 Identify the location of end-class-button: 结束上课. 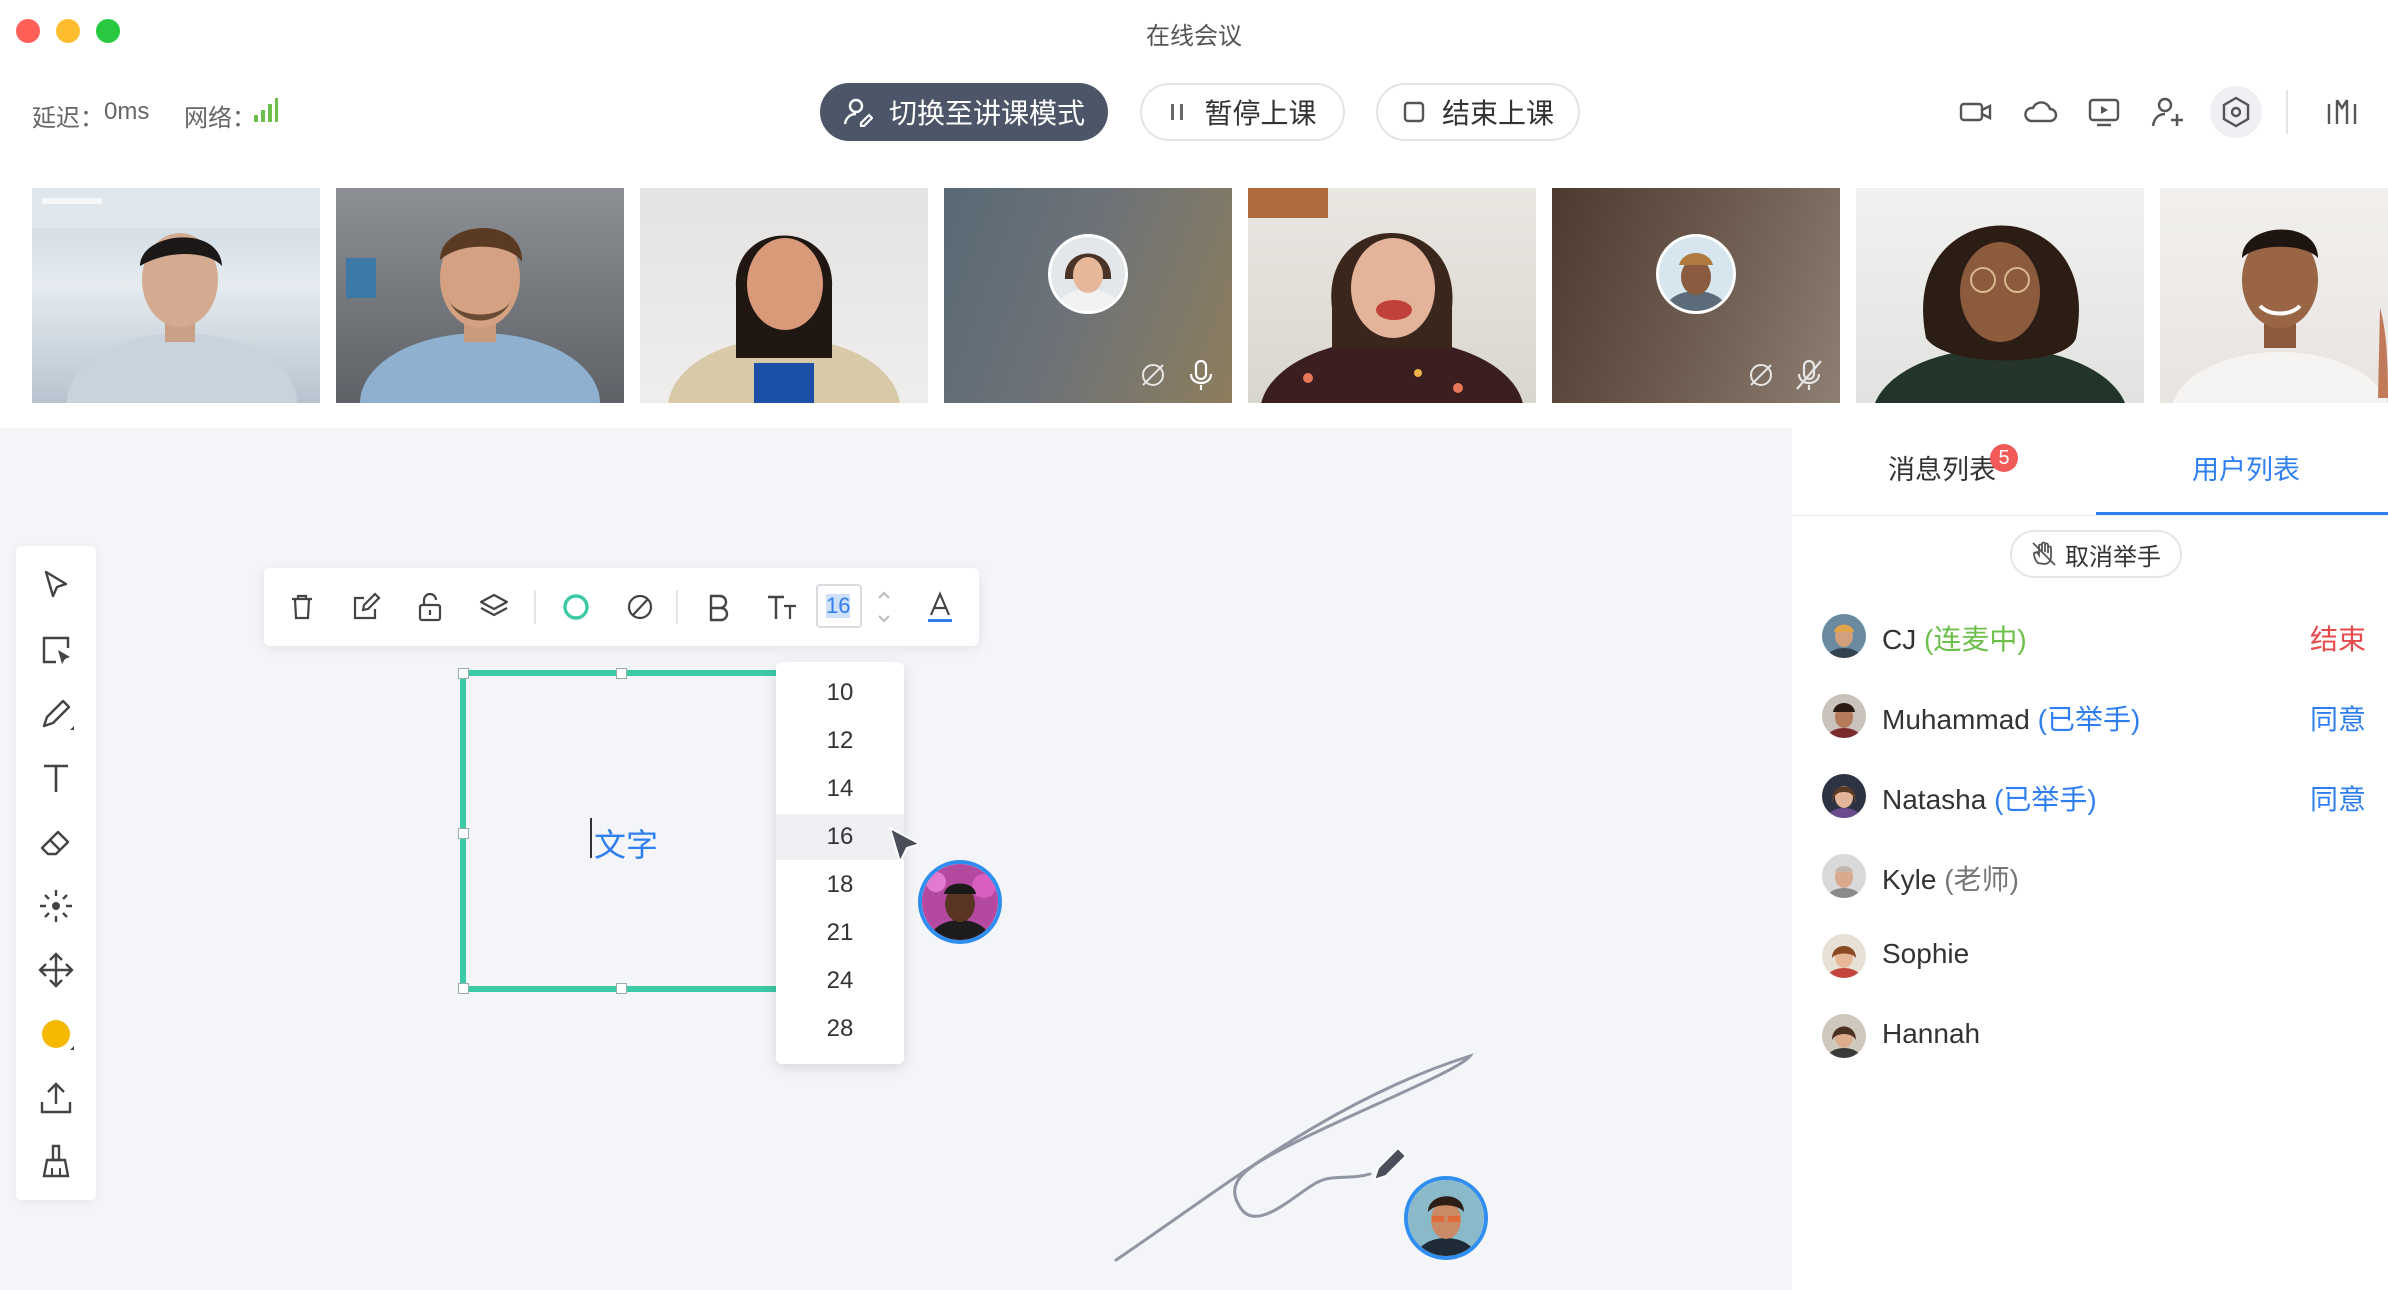
(1478, 112).